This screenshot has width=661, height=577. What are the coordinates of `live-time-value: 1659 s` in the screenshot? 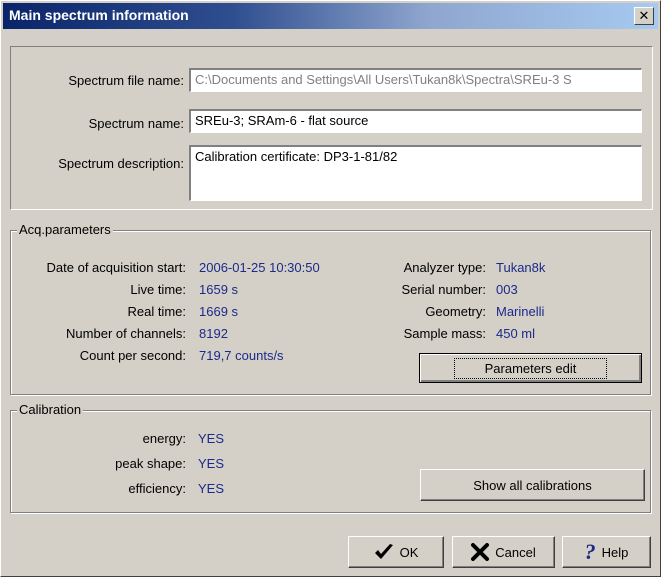 It's located at (219, 289).